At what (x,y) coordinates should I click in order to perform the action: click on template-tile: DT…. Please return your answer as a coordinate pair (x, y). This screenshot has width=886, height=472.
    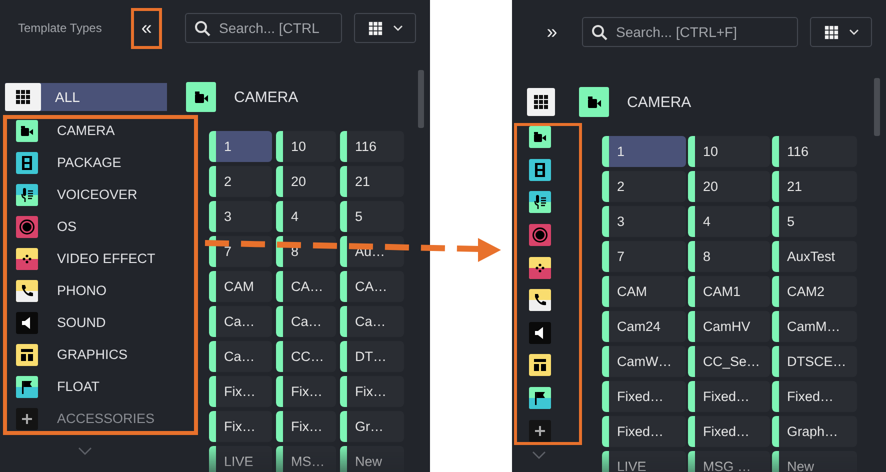
    Looking at the image, I should click on (372, 356).